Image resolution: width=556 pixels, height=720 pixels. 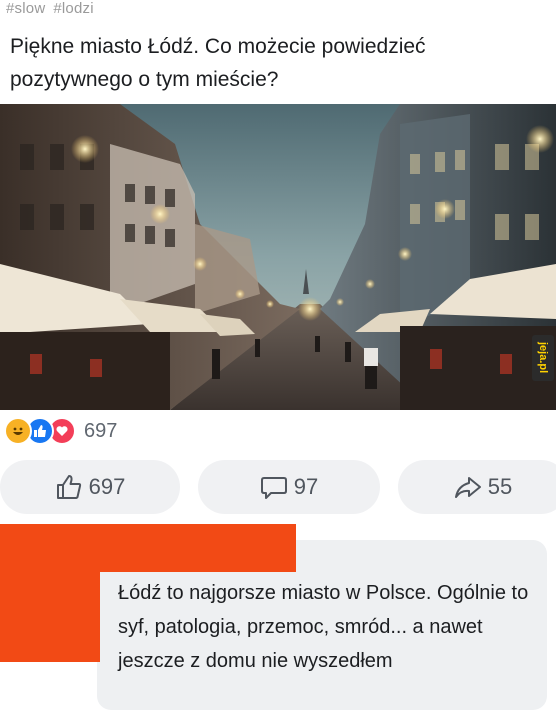 I want to click on like-button: 697, so click(x=90, y=487).